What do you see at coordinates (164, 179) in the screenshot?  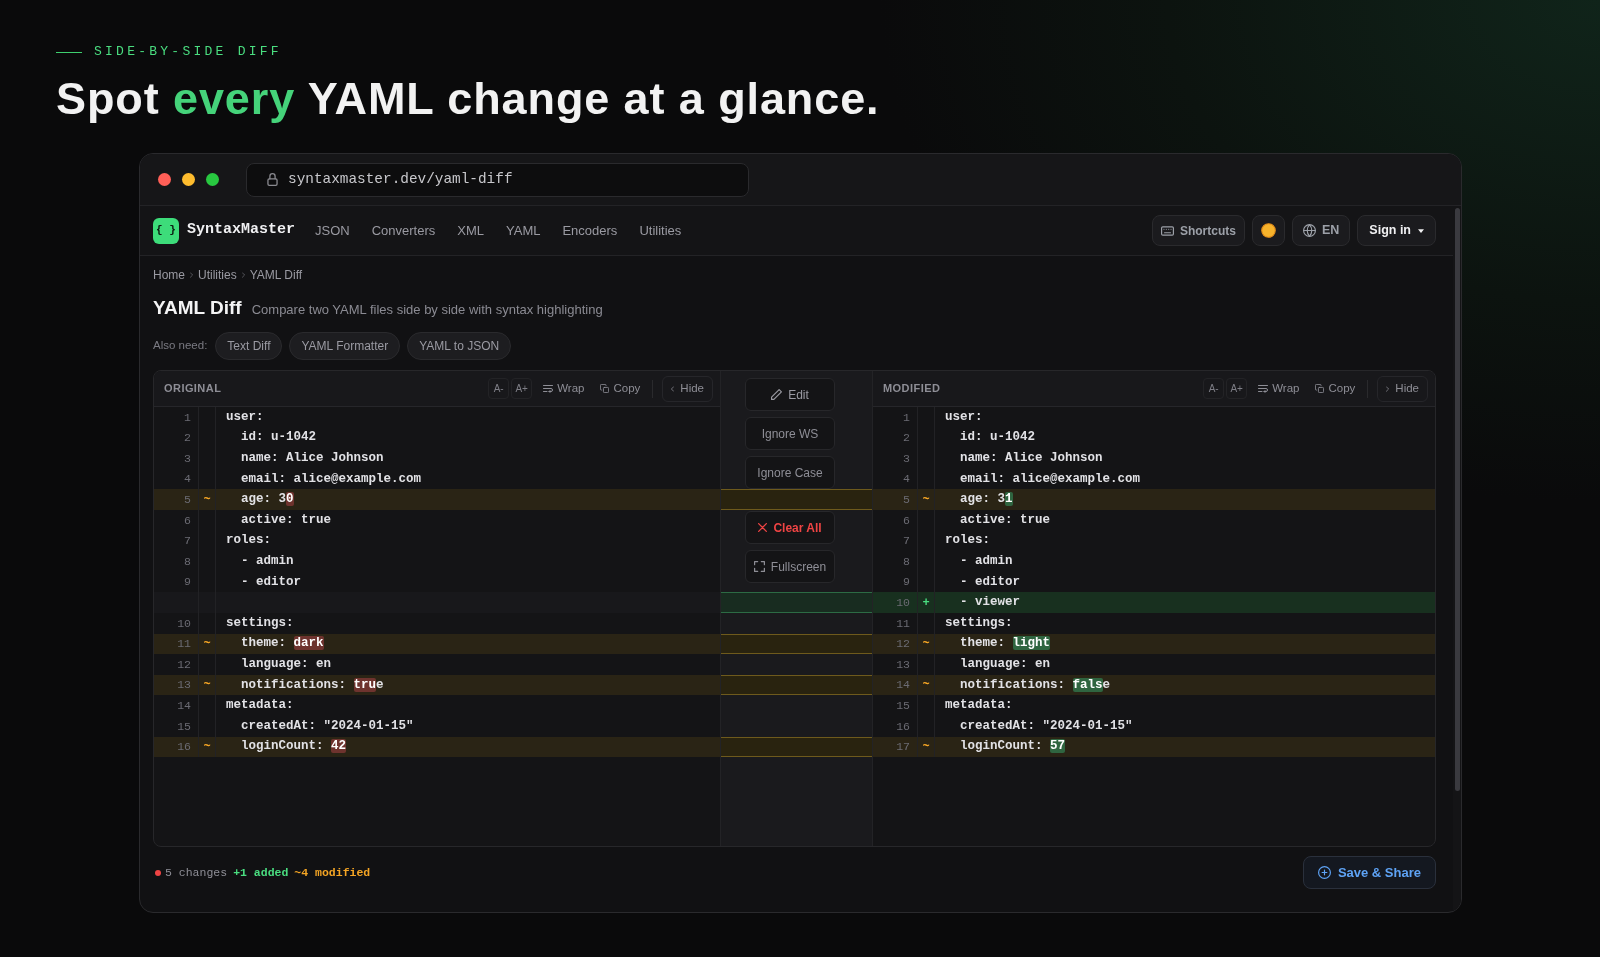 I see `close-window-icon` at bounding box center [164, 179].